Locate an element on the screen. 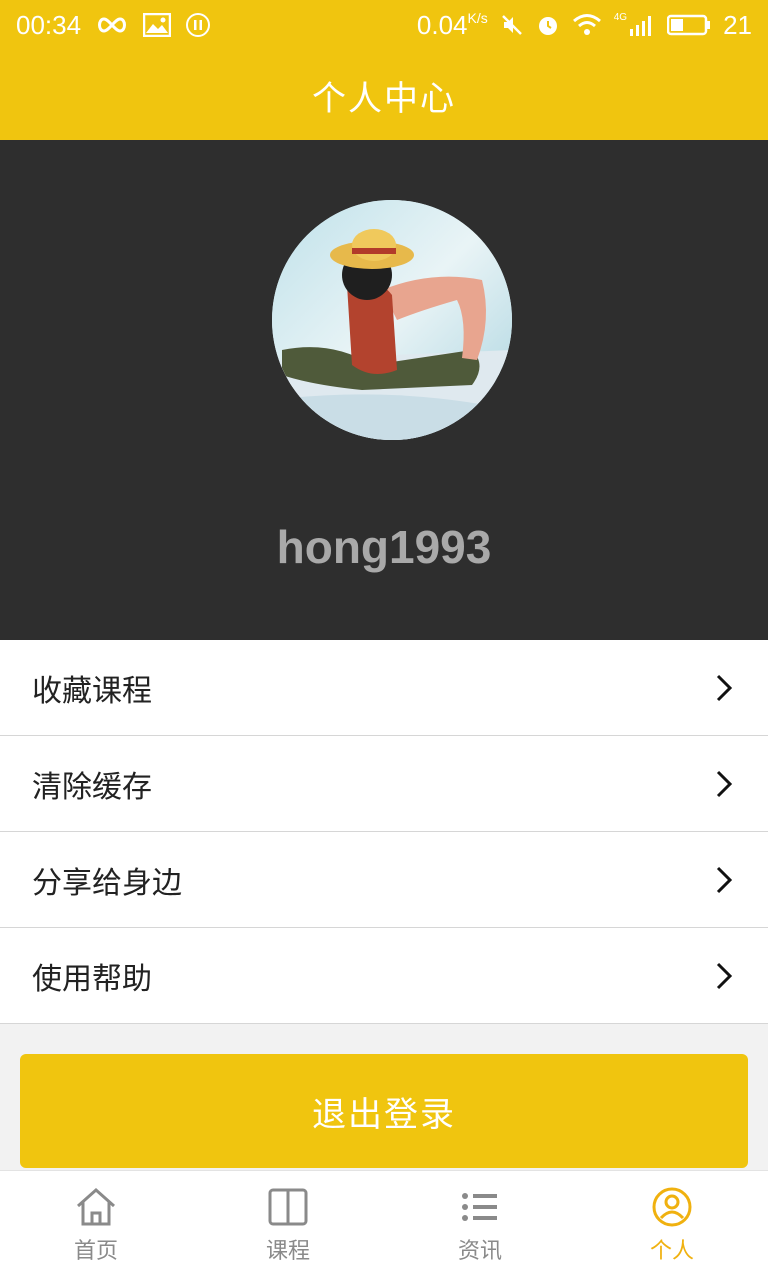  menu-item-label: 清除缓存 is located at coordinates (92, 787).